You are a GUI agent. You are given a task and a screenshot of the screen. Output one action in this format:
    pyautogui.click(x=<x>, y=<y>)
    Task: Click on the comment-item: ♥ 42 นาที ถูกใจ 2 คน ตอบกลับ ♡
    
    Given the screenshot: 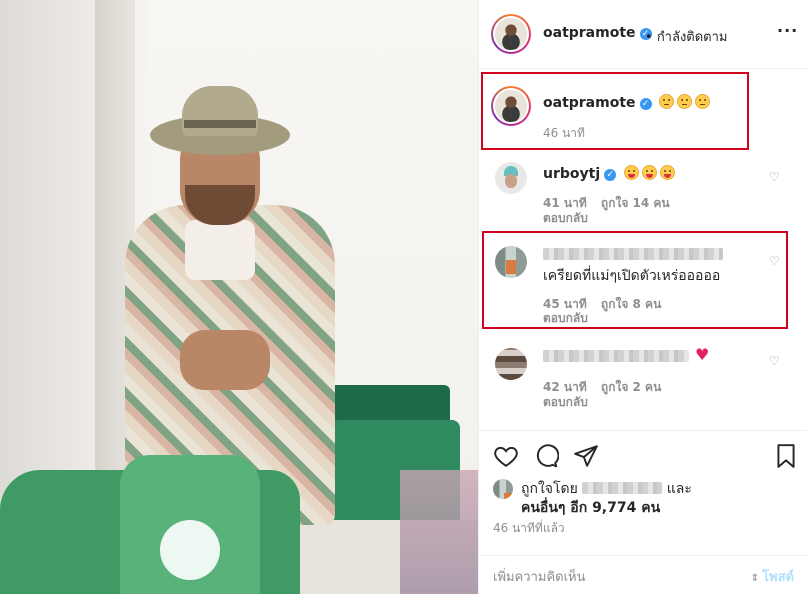 What is the action you would take?
    pyautogui.click(x=643, y=378)
    